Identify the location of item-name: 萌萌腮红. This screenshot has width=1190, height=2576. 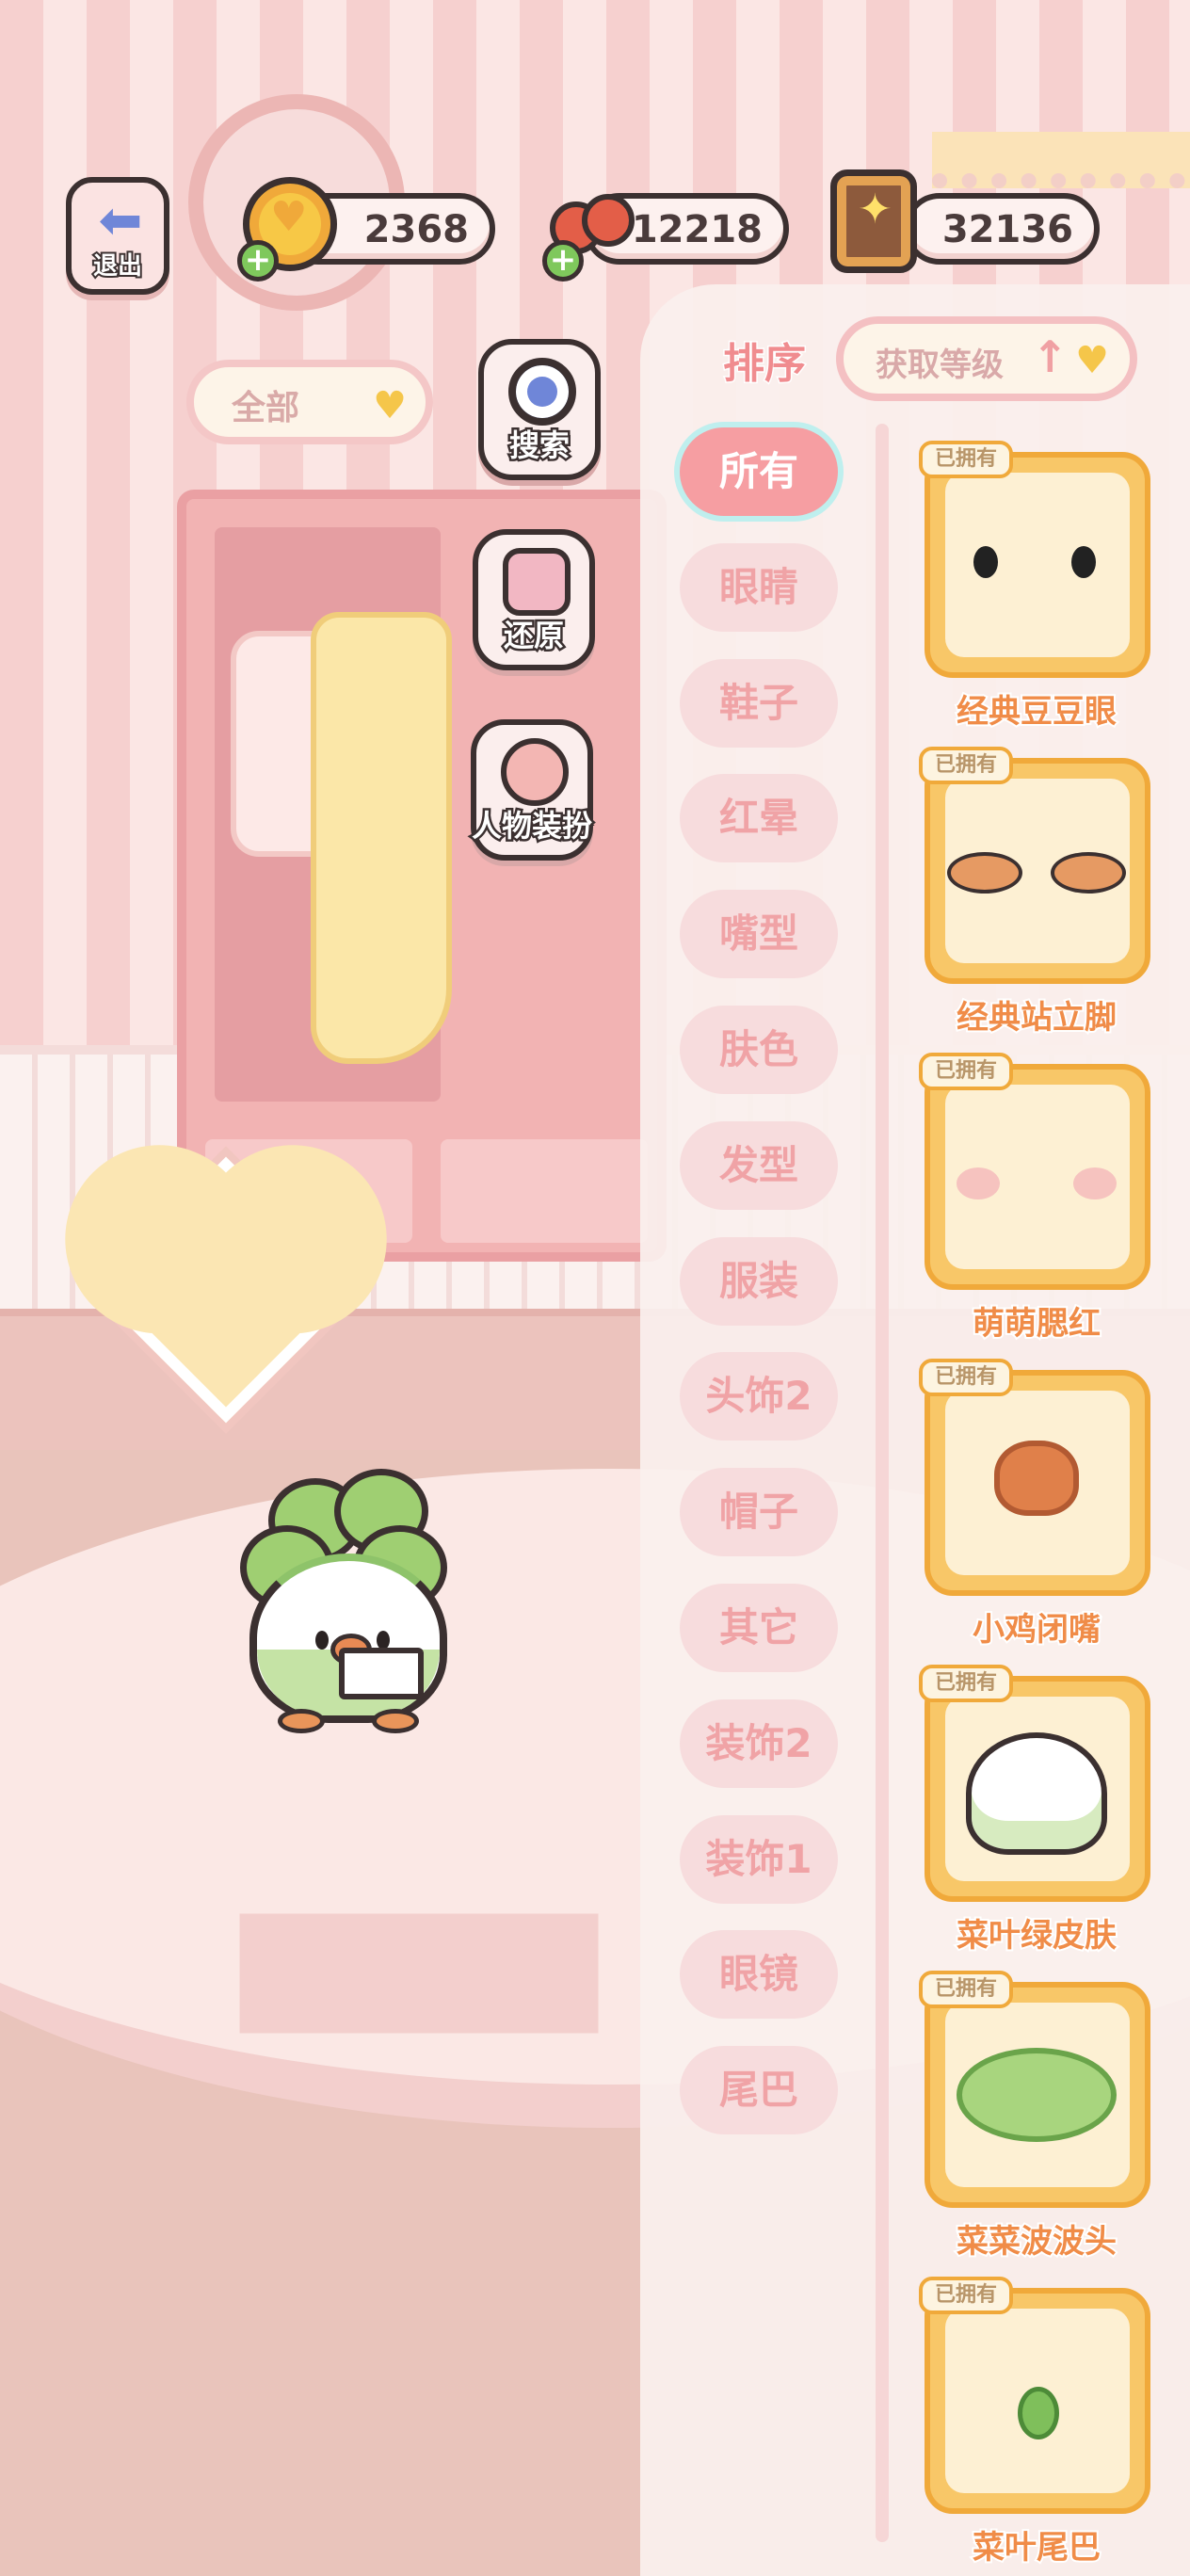
(1036, 1323).